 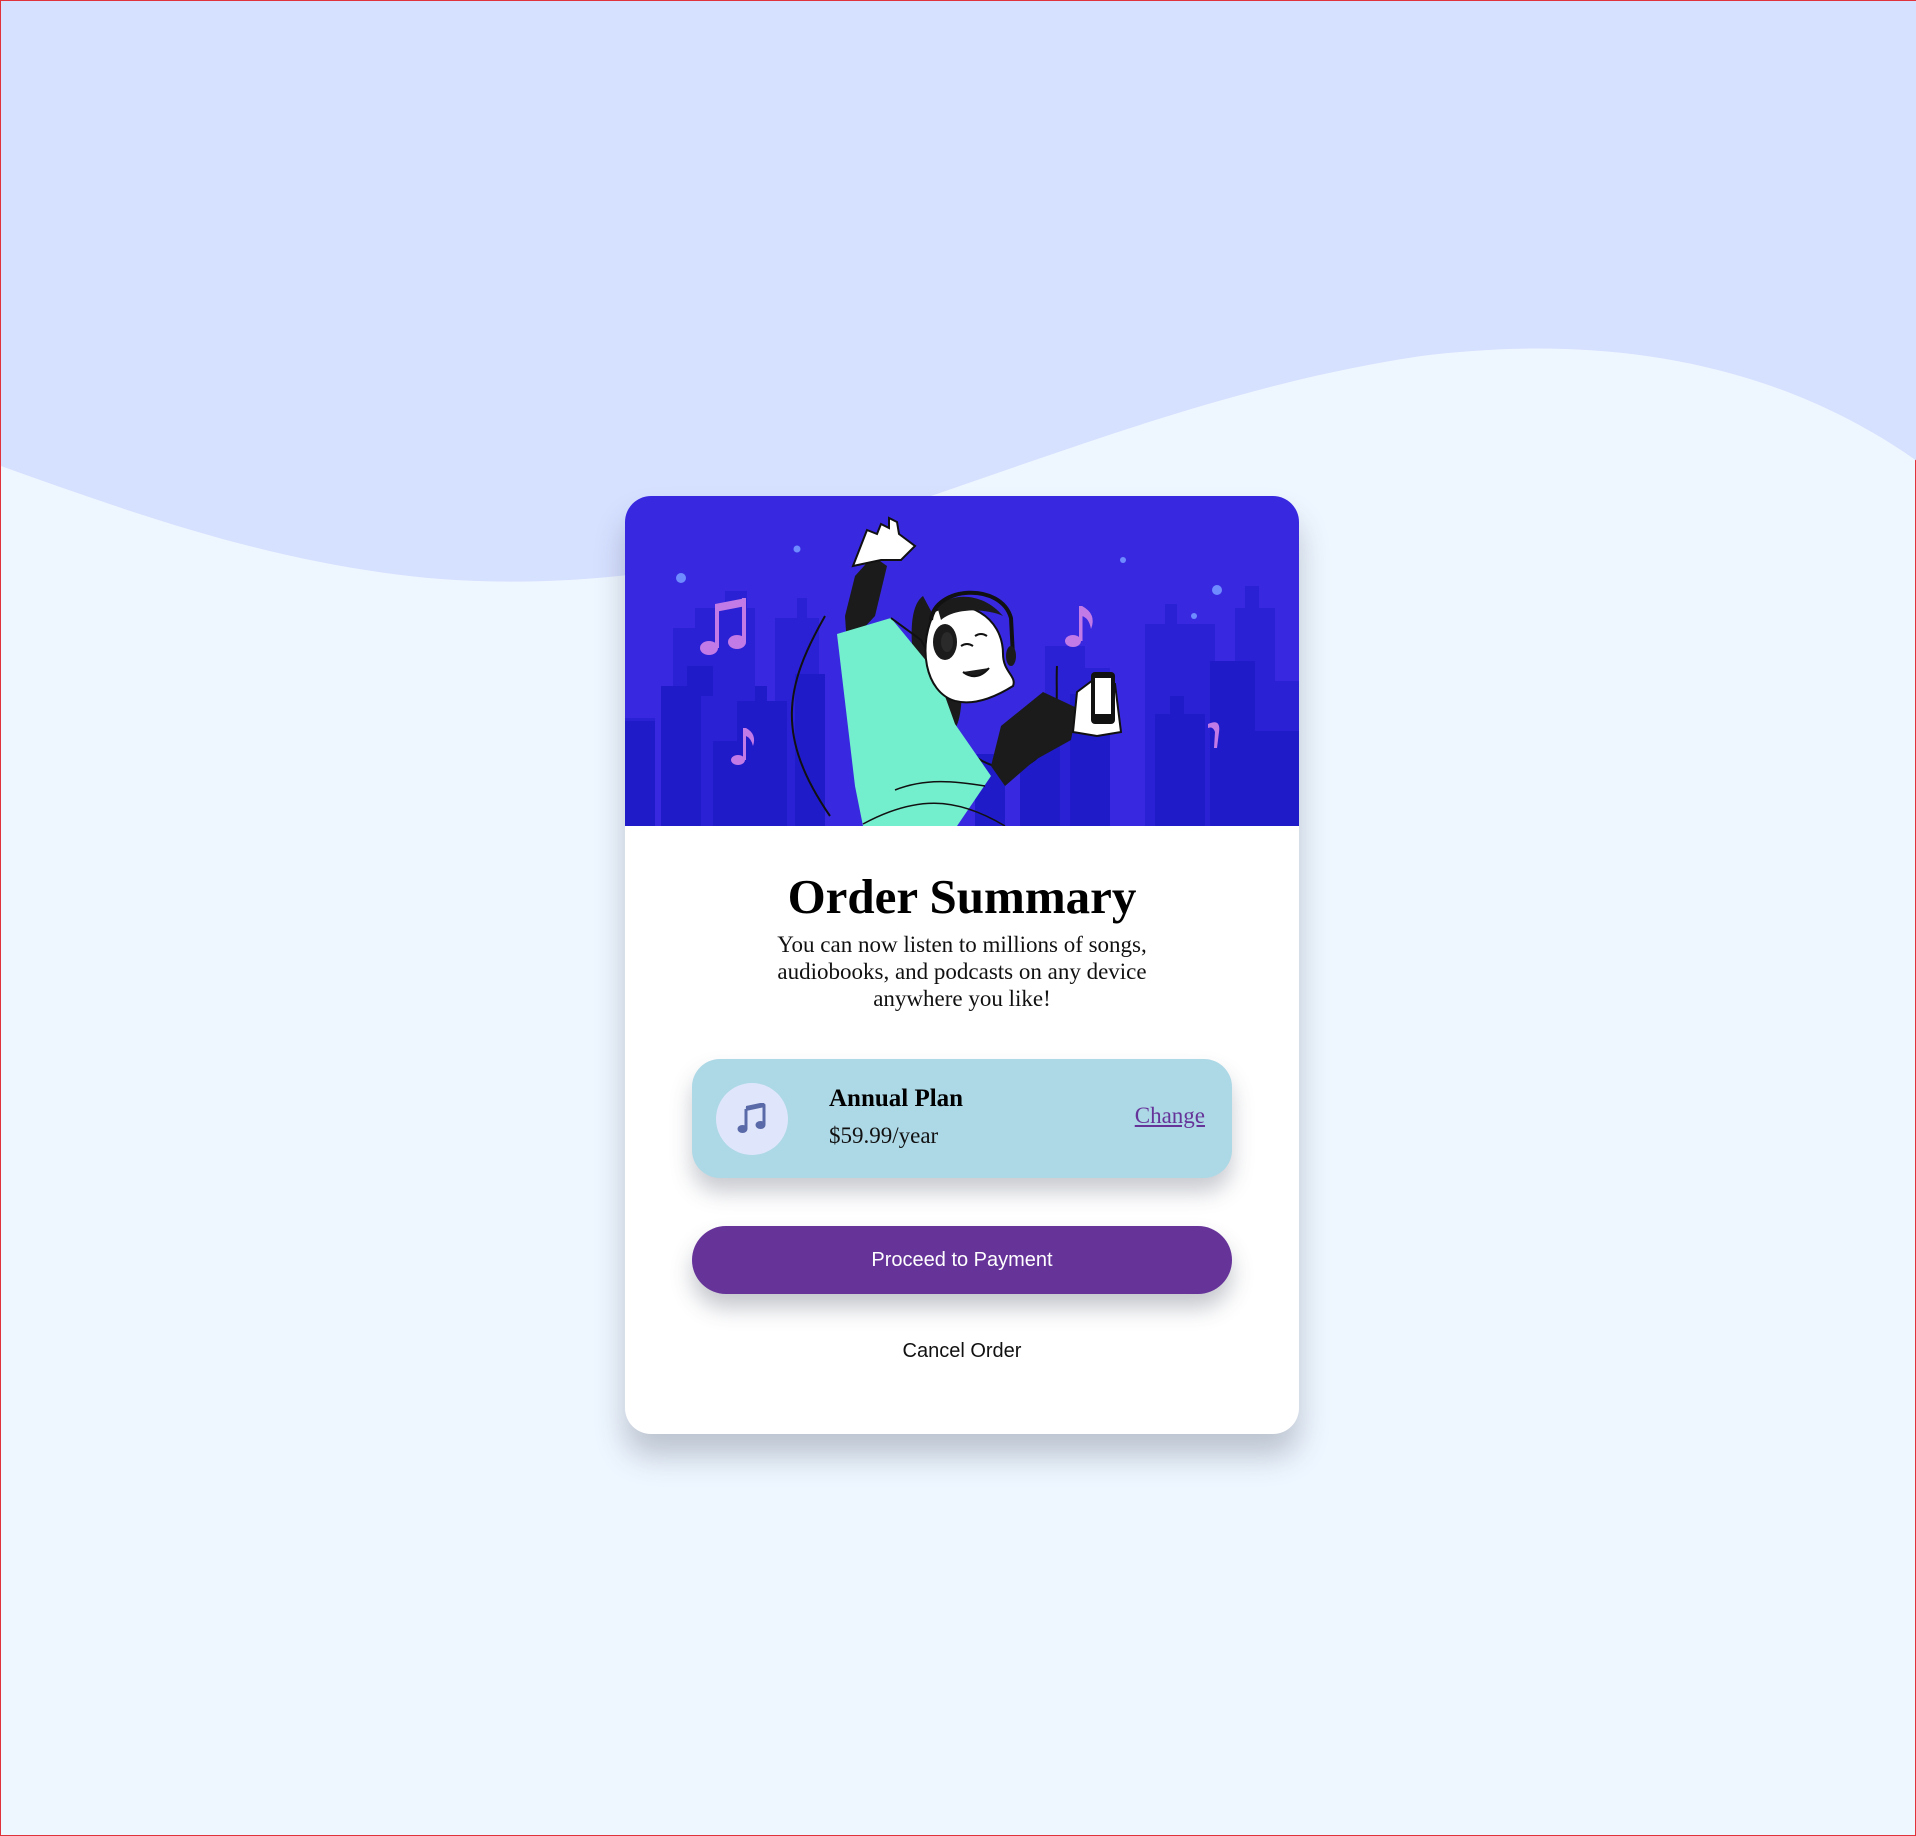 I want to click on music-note-icon, so click(x=752, y=1119).